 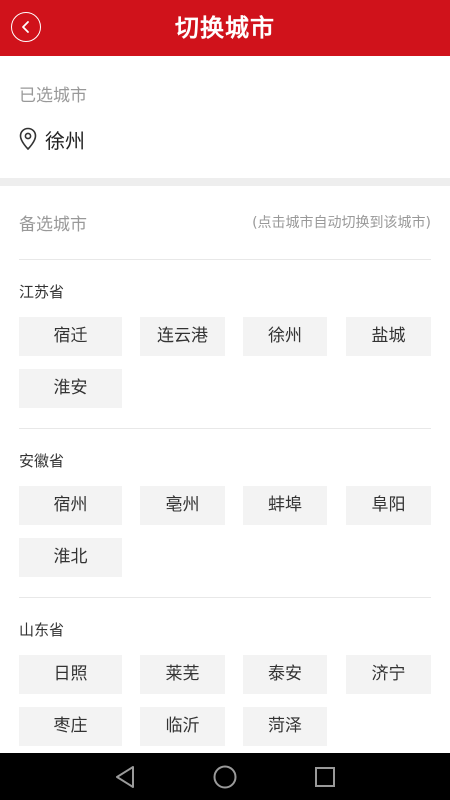 I want to click on city-button: 淮安, so click(x=70, y=388).